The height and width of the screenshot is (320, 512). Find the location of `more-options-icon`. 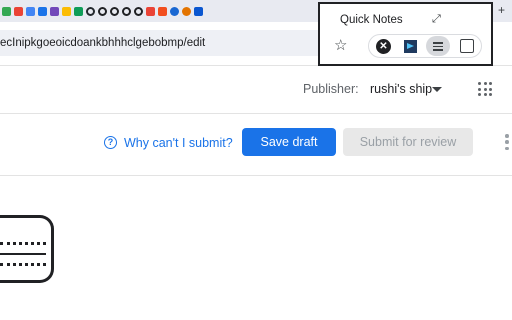

more-options-icon is located at coordinates (507, 142).